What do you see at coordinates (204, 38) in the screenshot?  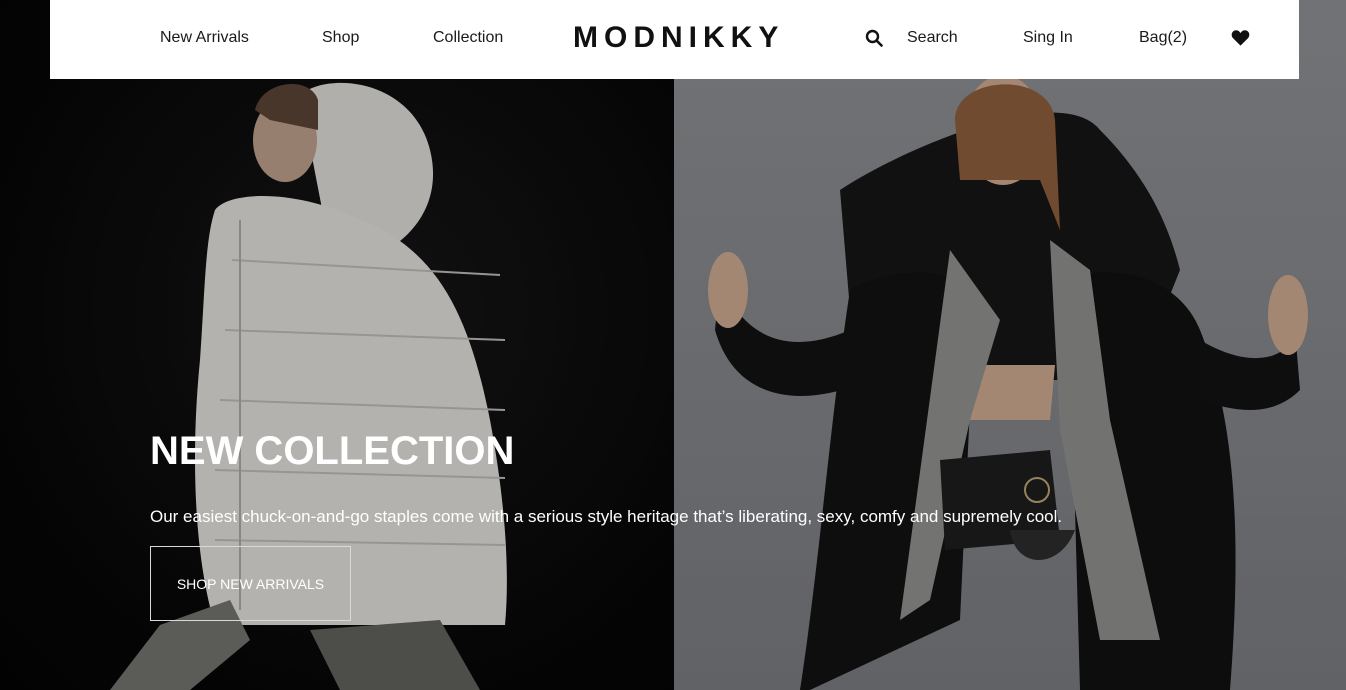 I see `nav-new-arrivals: New Arrivals` at bounding box center [204, 38].